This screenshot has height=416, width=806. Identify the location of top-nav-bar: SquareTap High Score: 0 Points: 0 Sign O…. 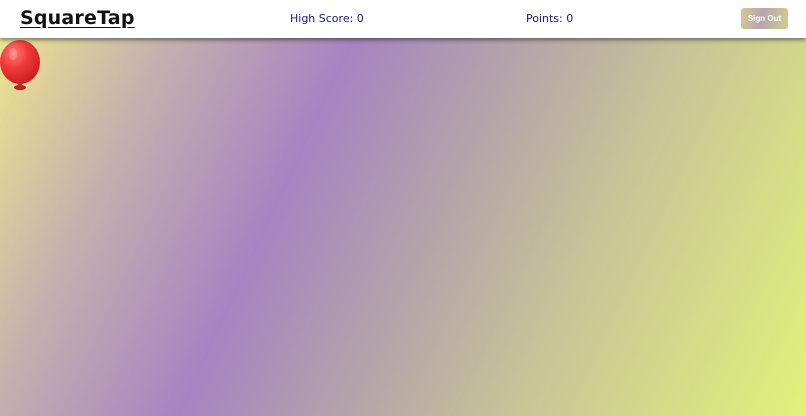
(403, 19).